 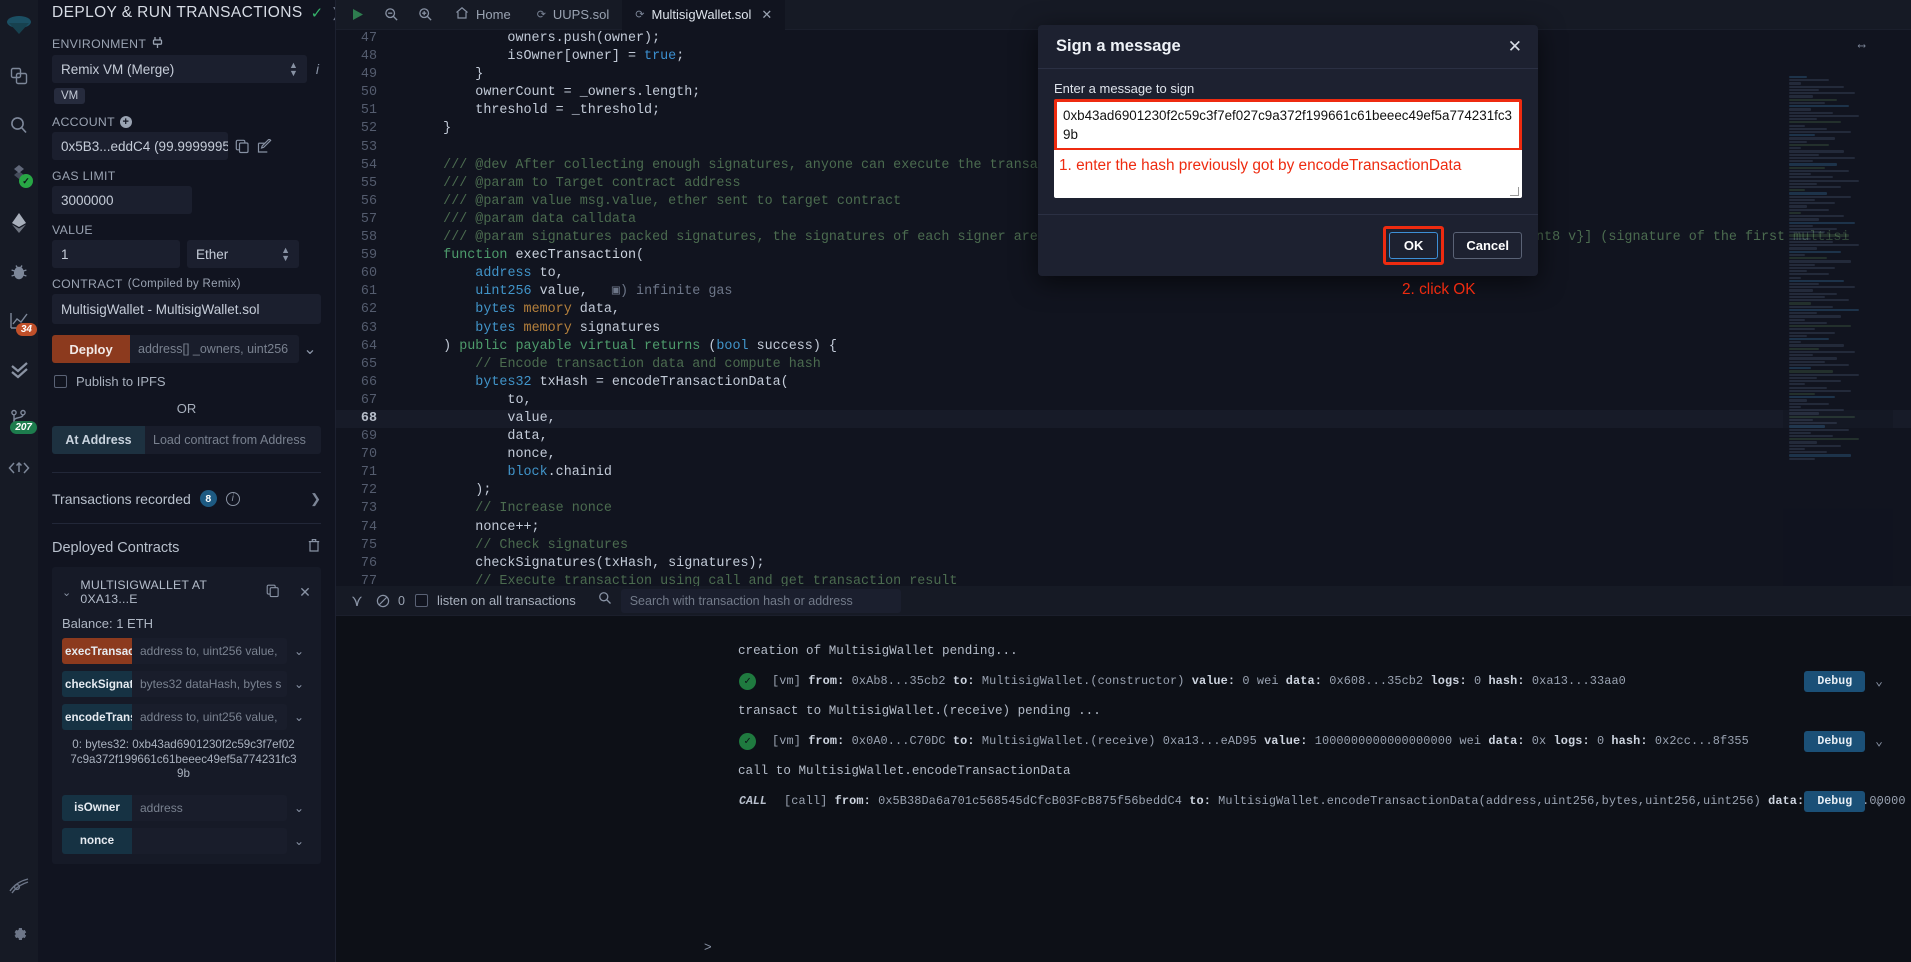 I want to click on deploy-run-transactions-icon, so click(x=19, y=222).